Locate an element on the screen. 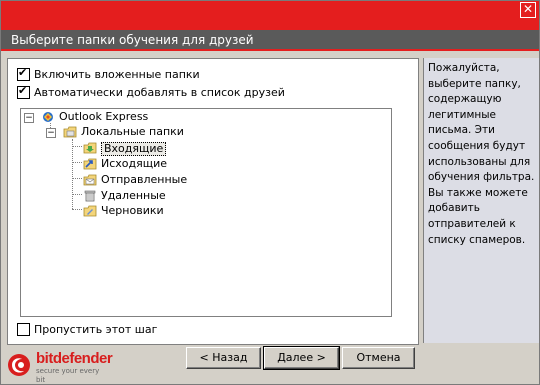 Image resolution: width=540 pixels, height=385 pixels. local-folders-icon is located at coordinates (70, 132).